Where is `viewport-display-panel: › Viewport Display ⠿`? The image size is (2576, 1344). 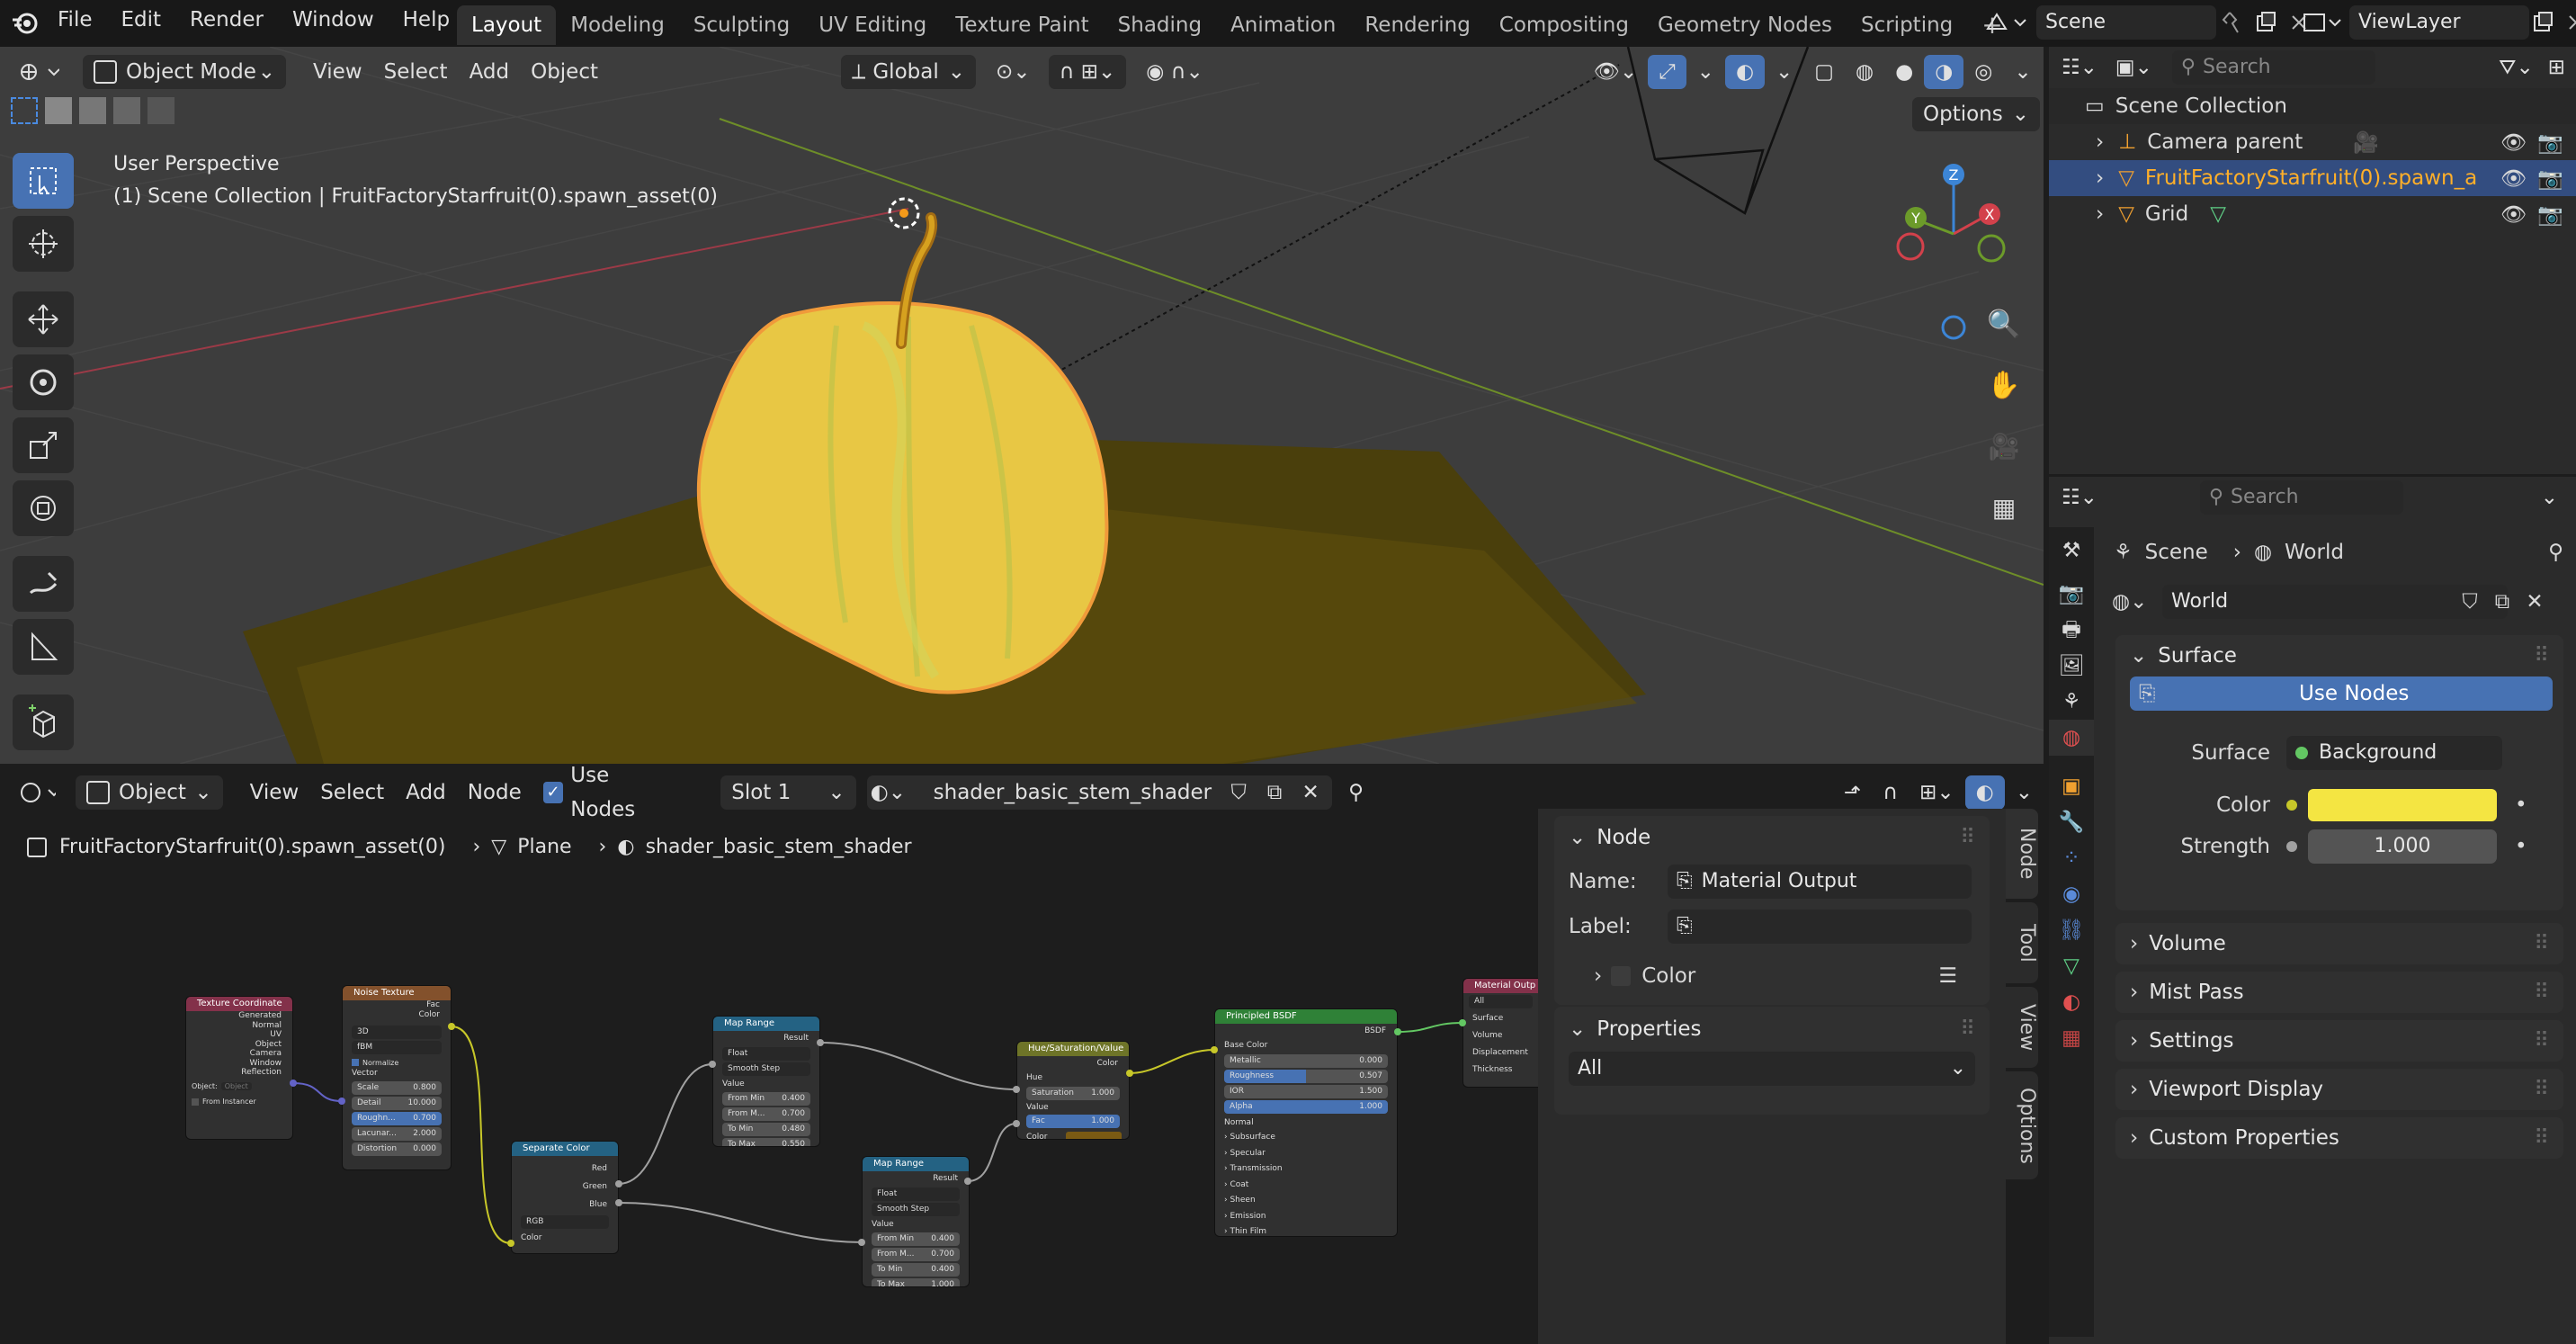
viewport-display-panel: › Viewport Display ⠿ is located at coordinates (2339, 1089).